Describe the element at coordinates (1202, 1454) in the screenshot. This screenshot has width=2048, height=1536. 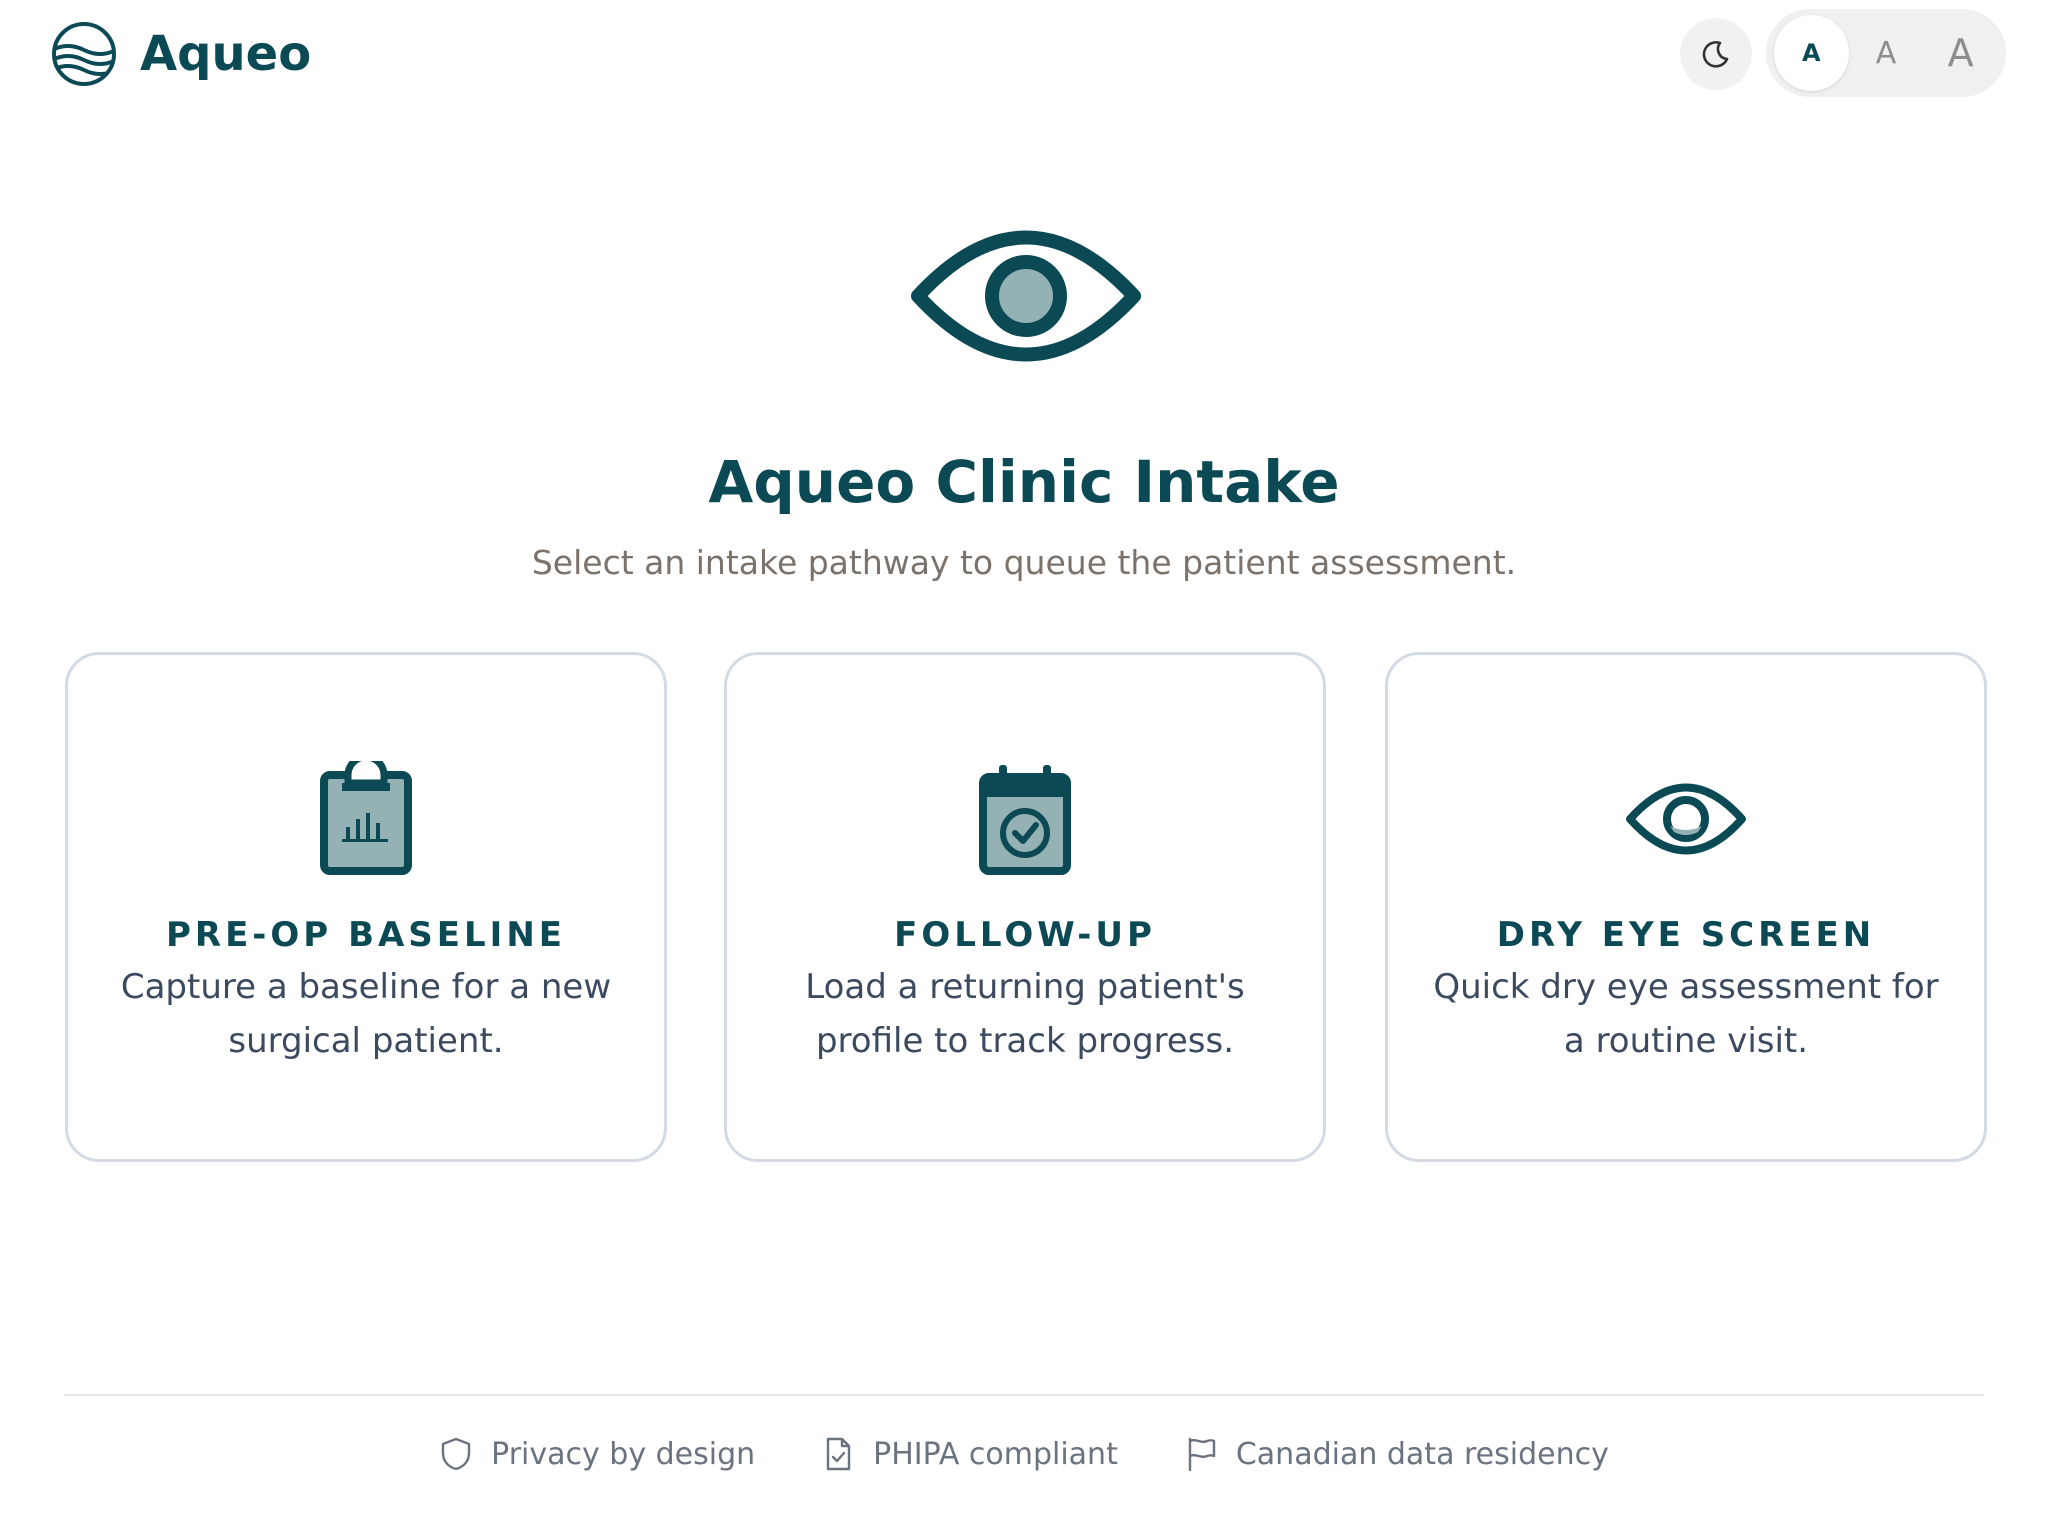
I see `flag-icon` at that location.